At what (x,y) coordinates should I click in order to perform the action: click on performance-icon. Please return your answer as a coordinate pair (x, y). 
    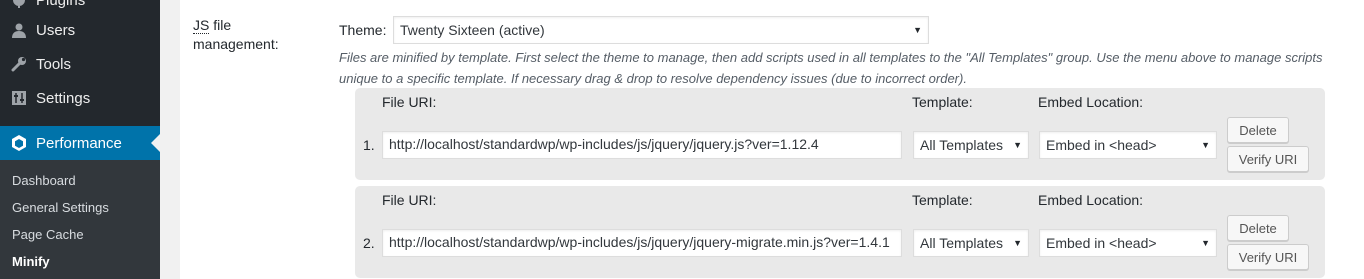
    Looking at the image, I should click on (19, 143).